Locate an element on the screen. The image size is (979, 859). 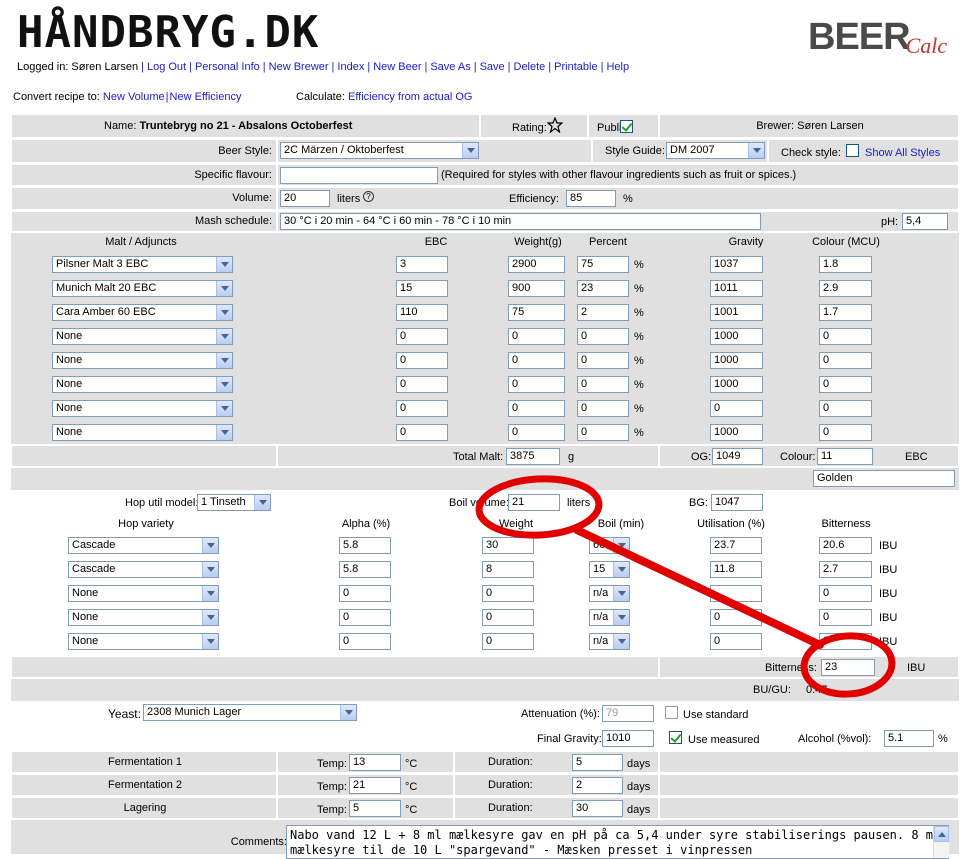
malt-percent-input: 23 is located at coordinates (603, 288).